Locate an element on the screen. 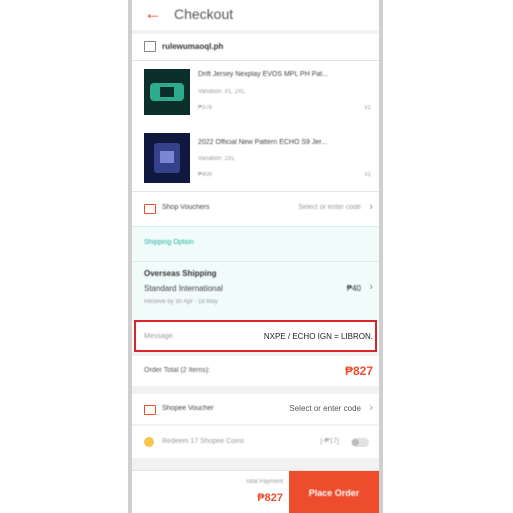 The width and height of the screenshot is (513, 513). product-variation: Variation: 2XL is located at coordinates (217, 159).